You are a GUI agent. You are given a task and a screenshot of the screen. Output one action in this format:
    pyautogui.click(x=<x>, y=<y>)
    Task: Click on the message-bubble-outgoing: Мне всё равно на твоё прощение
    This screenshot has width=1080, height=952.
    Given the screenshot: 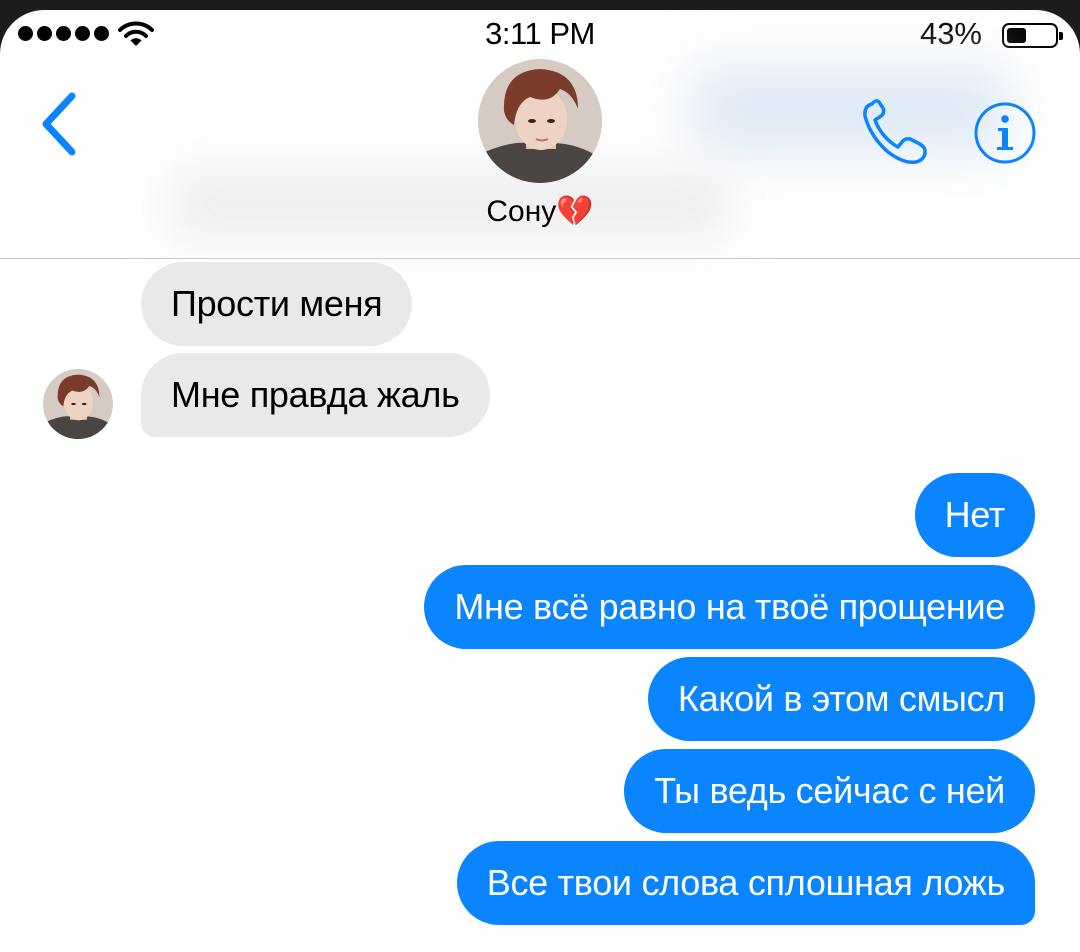 What is the action you would take?
    pyautogui.click(x=729, y=607)
    